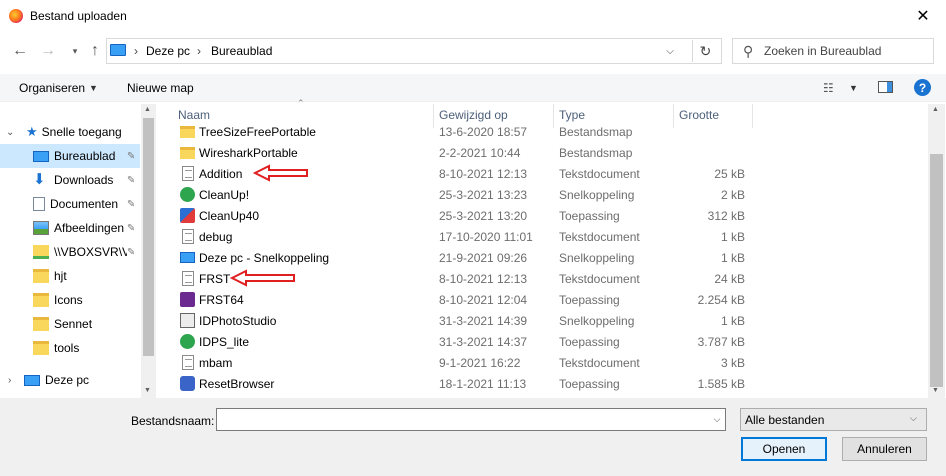  Describe the element at coordinates (85, 156) in the screenshot. I see `sidebar-item-label: Bureaublad` at that location.